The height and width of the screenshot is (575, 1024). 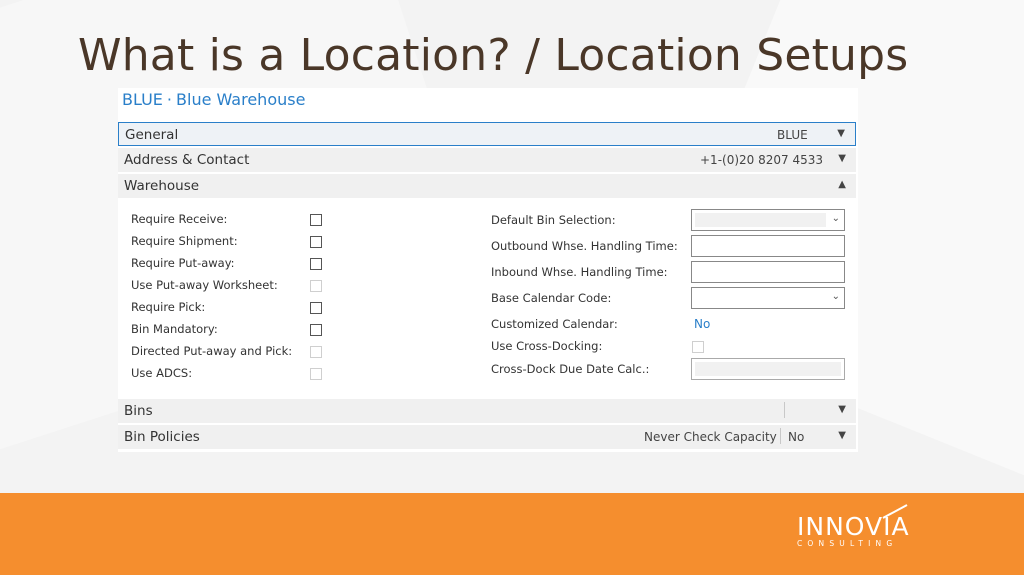 What do you see at coordinates (487, 160) in the screenshot?
I see `fasttab-address-contact: Address & Contact +1-(0)20 8207 4533 ▼` at bounding box center [487, 160].